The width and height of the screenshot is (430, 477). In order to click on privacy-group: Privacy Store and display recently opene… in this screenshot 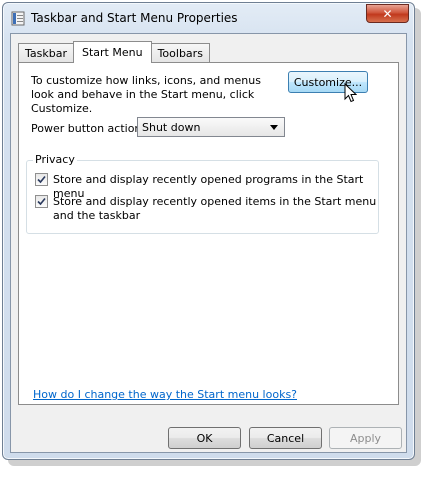, I will do `click(202, 193)`.